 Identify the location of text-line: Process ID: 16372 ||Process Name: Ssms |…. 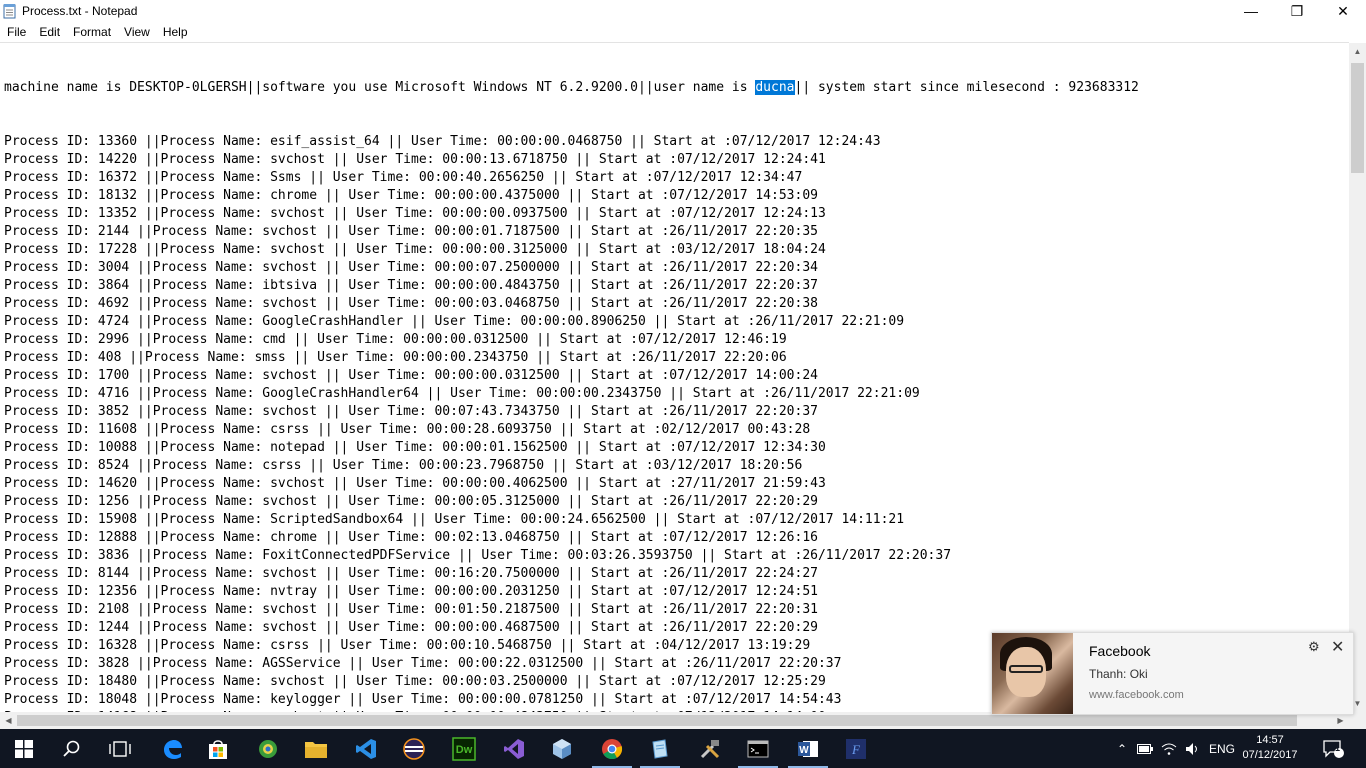
(403, 177).